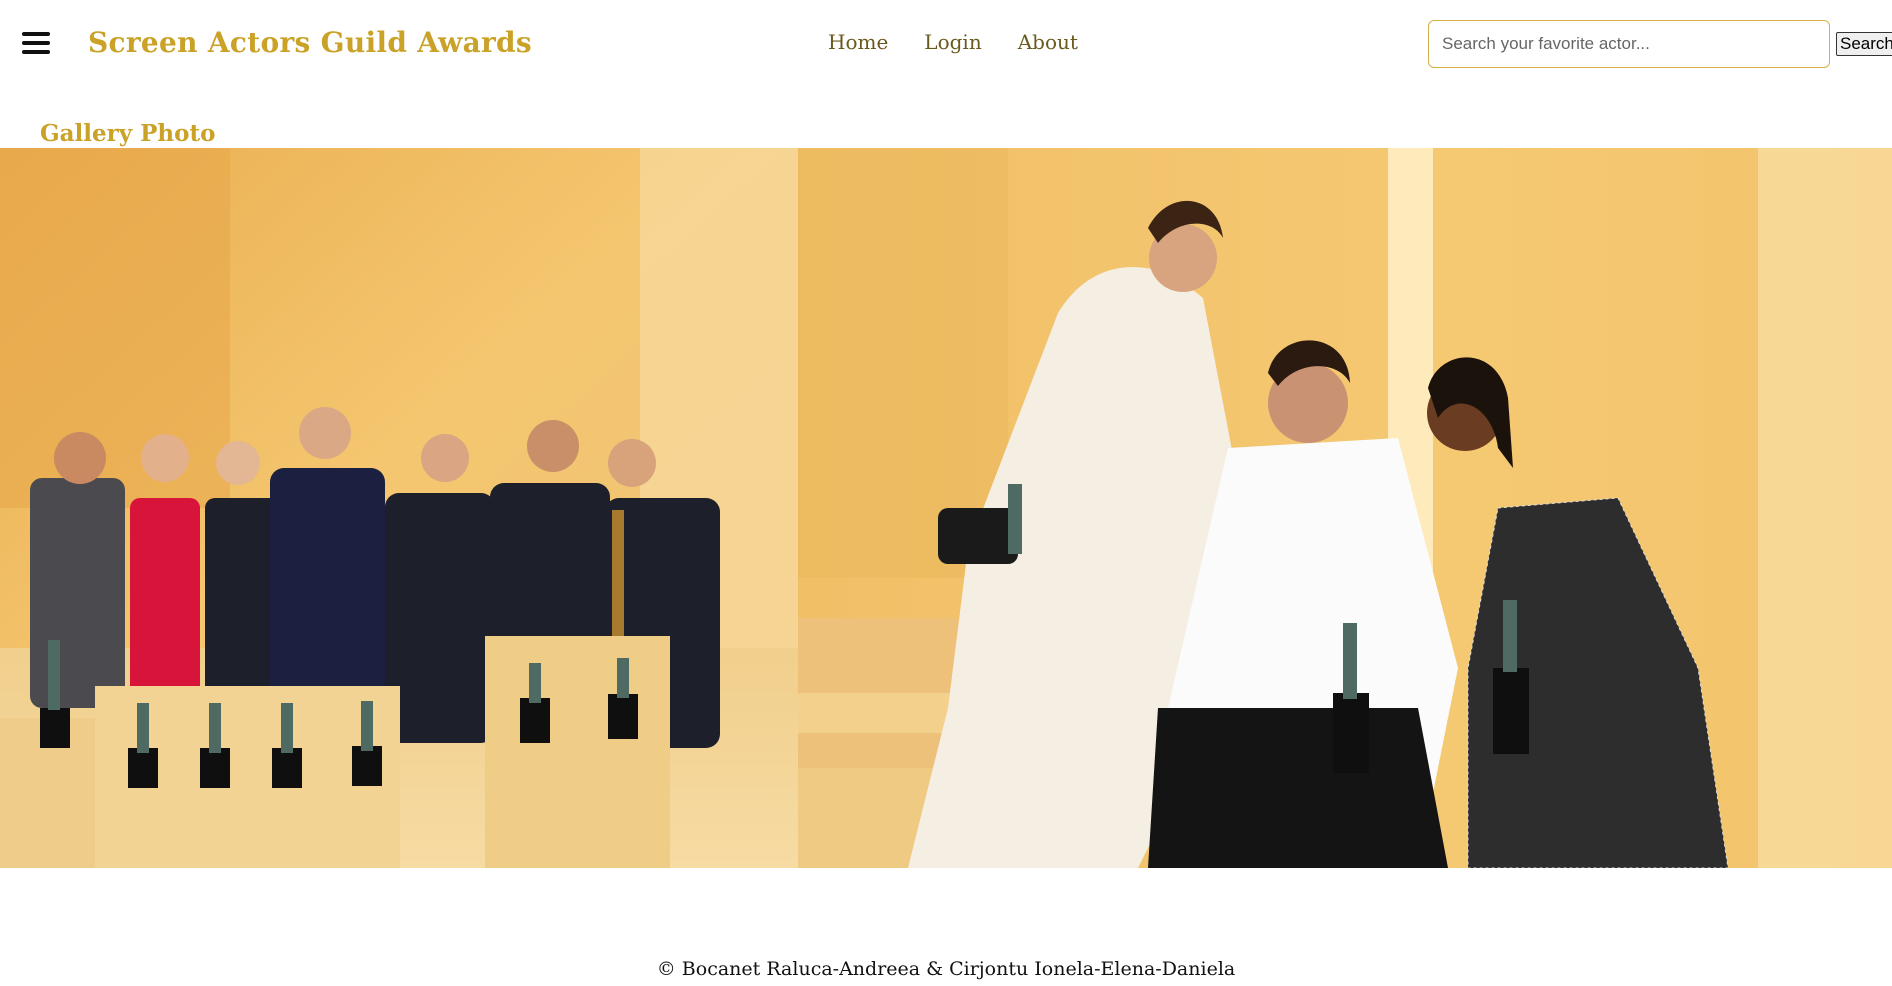 The image size is (1892, 986). What do you see at coordinates (128, 133) in the screenshot?
I see `gallery-title: Gallery Photo` at bounding box center [128, 133].